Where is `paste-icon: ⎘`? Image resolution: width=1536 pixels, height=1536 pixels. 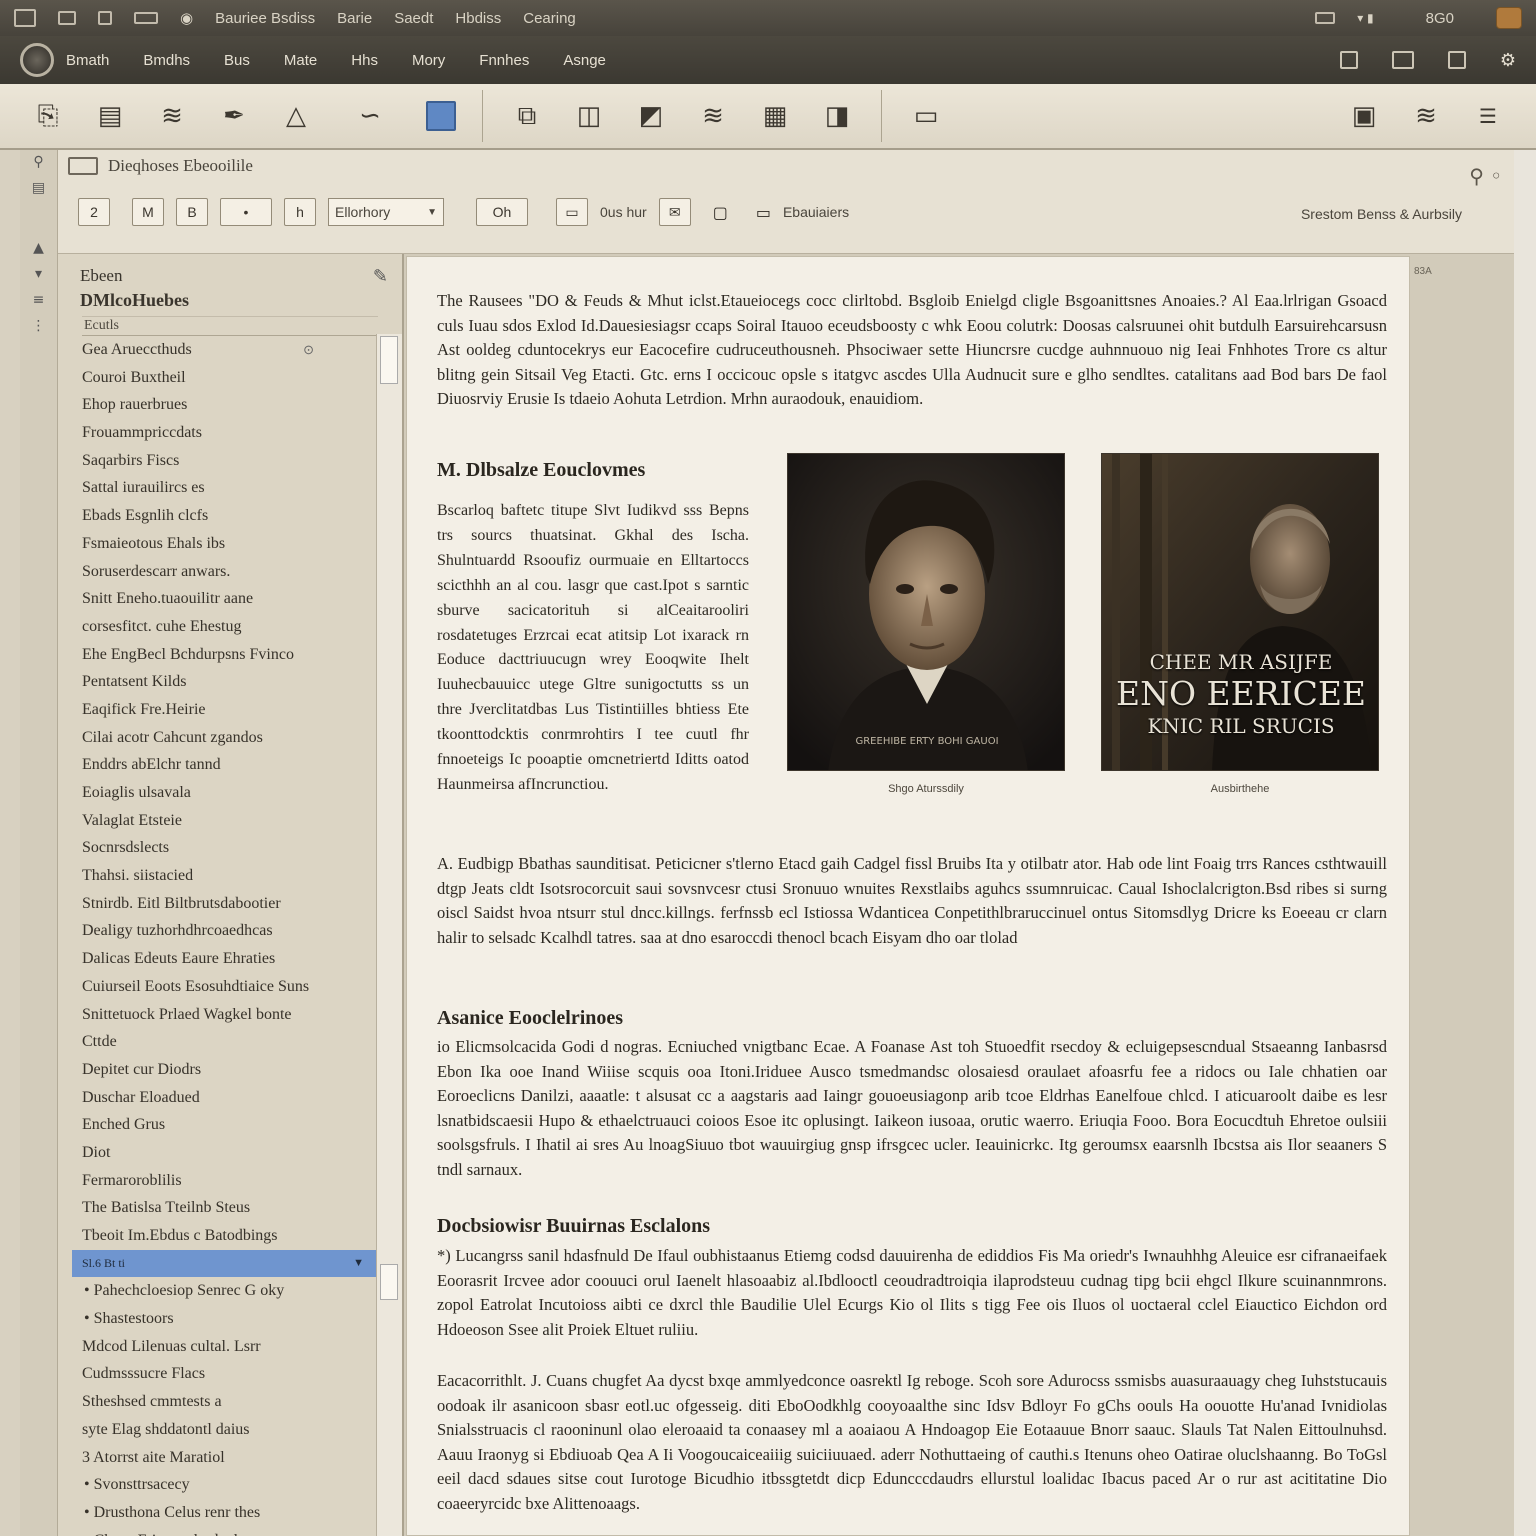 paste-icon: ⎘ is located at coordinates (48, 116).